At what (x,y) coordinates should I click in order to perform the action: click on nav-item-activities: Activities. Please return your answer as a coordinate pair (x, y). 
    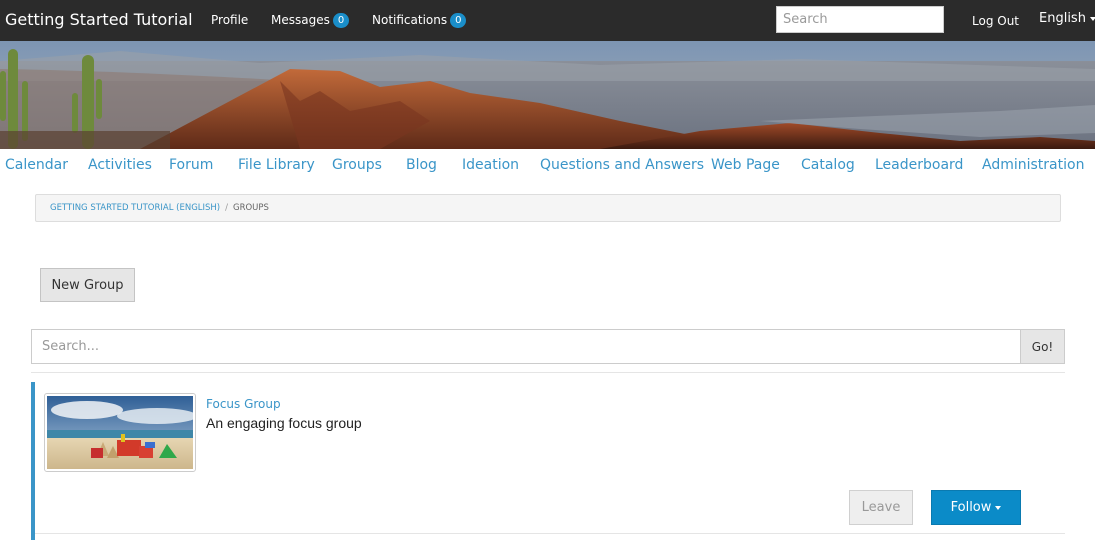
    Looking at the image, I should click on (120, 165).